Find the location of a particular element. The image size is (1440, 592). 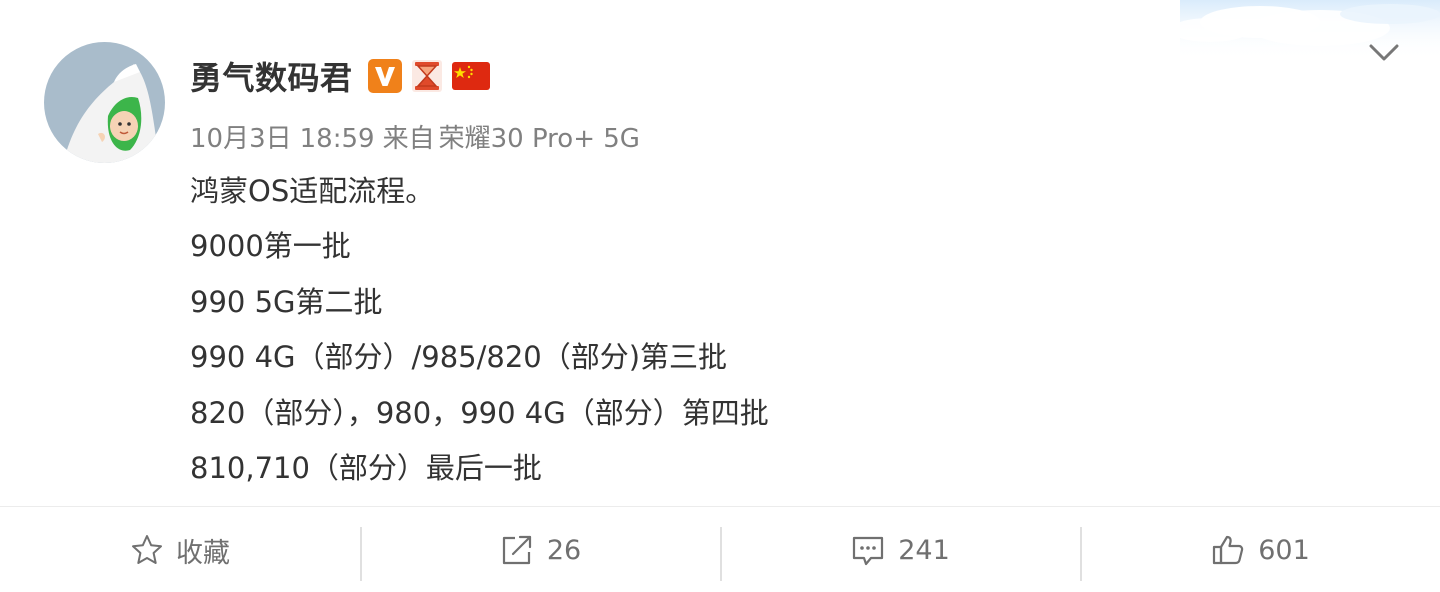

author-row: 勇气数码君 is located at coordinates (340, 76).